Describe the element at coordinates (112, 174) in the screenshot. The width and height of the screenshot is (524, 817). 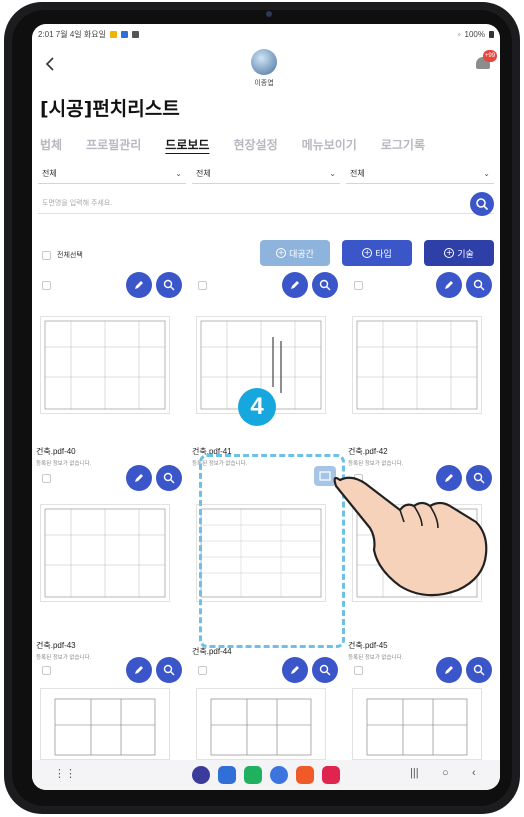
I see `filter-select-1: 전체 ⌄` at that location.